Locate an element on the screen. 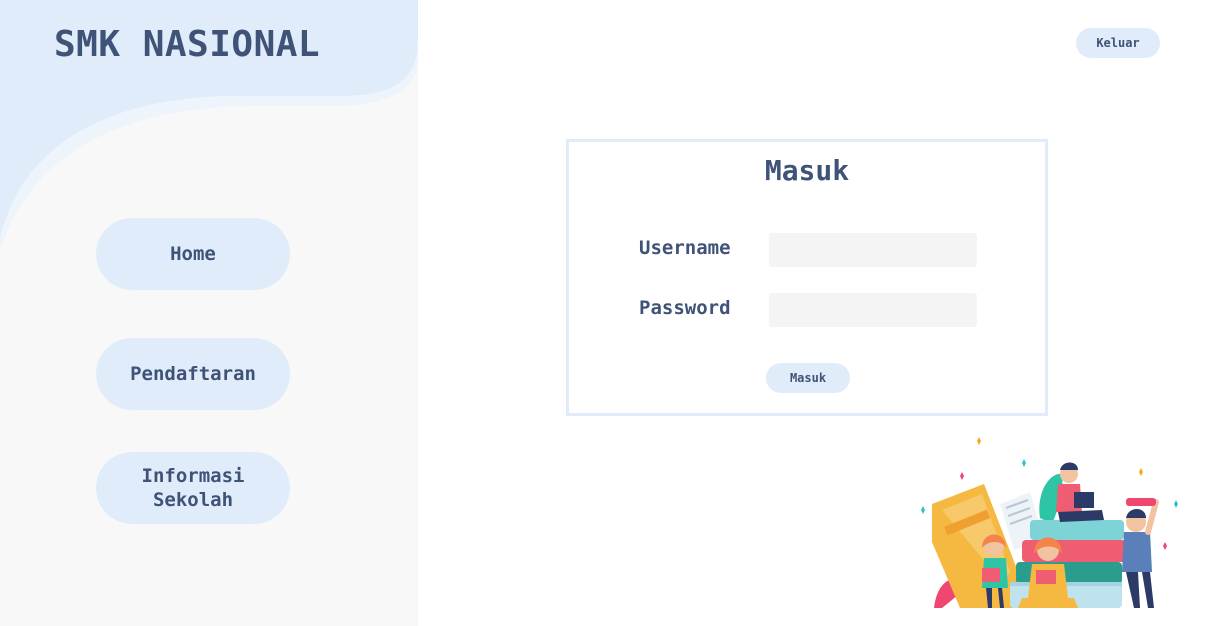  nav-home-button: Home is located at coordinates (193, 254).